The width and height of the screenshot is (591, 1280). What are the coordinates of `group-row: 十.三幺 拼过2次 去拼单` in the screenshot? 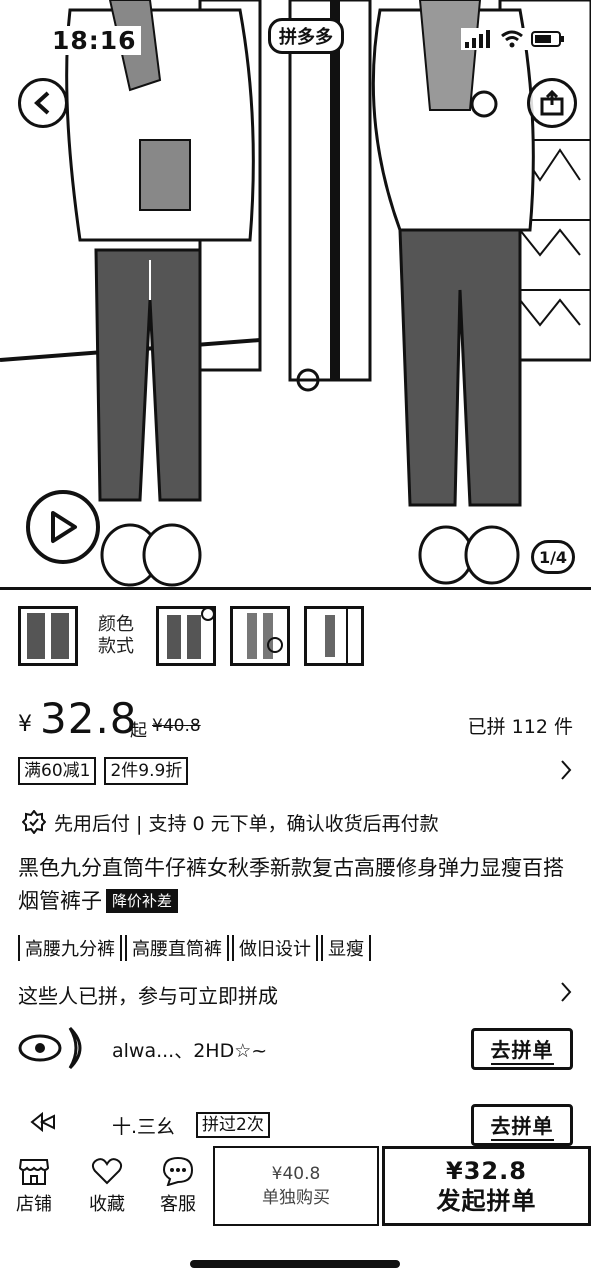 It's located at (295, 1124).